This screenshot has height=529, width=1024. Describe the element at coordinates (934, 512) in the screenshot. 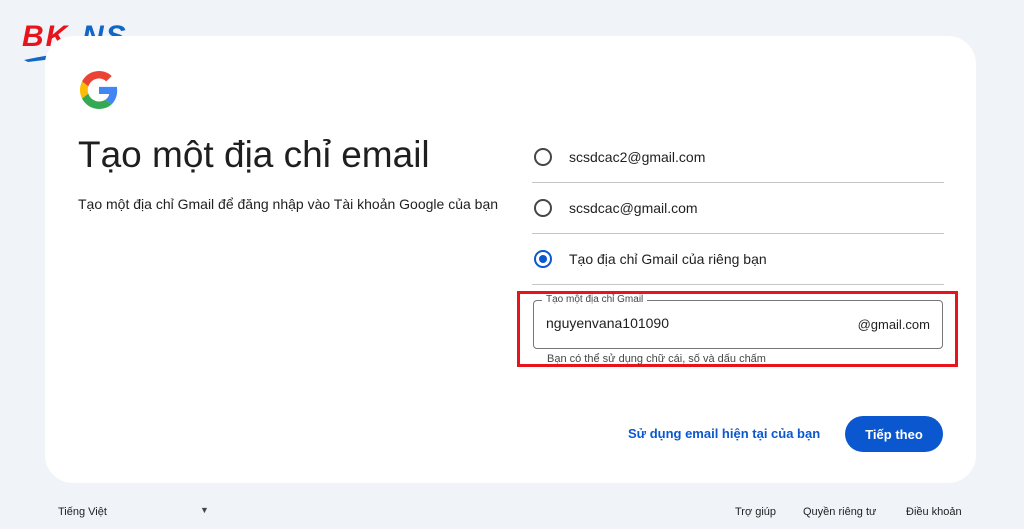

I see `footer-terms-link: Điều khoản` at that location.